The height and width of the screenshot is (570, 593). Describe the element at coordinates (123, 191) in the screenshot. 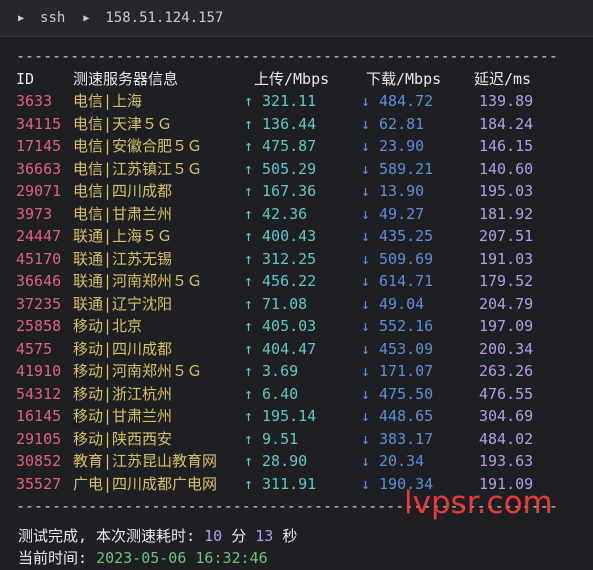

I see `cell-server: 电信|四川成都` at that location.